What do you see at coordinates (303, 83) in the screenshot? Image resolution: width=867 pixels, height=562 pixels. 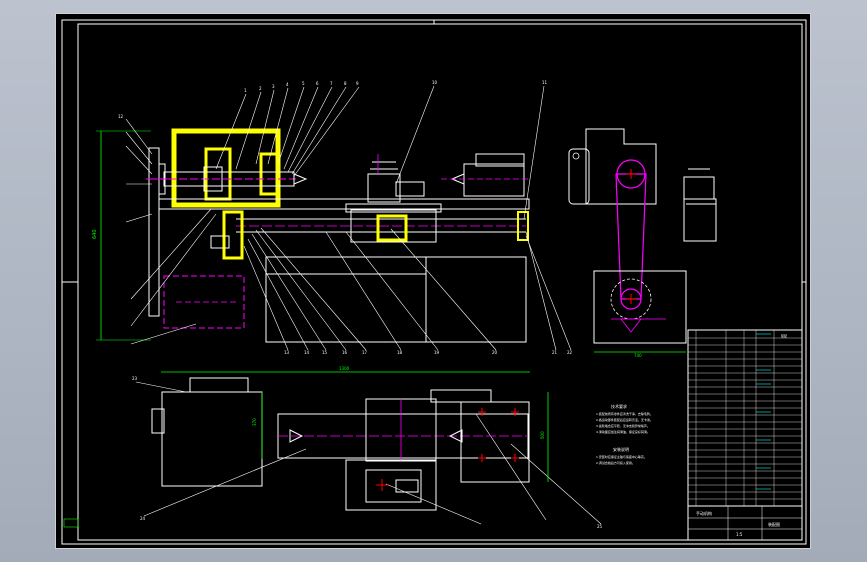 I see `svg-text: 5` at bounding box center [303, 83].